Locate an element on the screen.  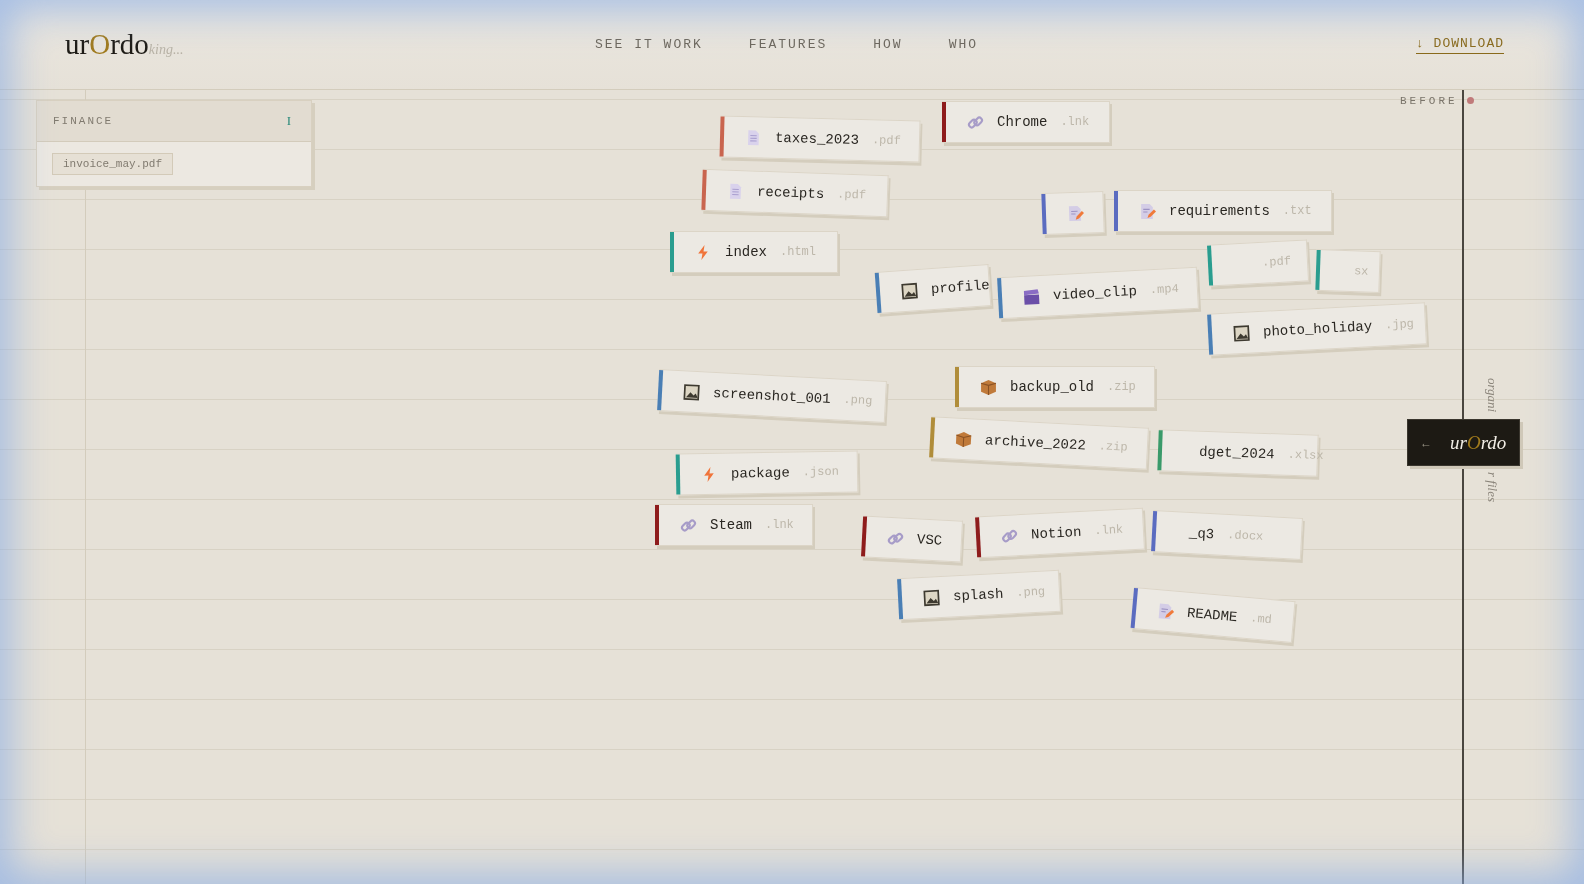
file-extension: .json is located at coordinates (820, 472).